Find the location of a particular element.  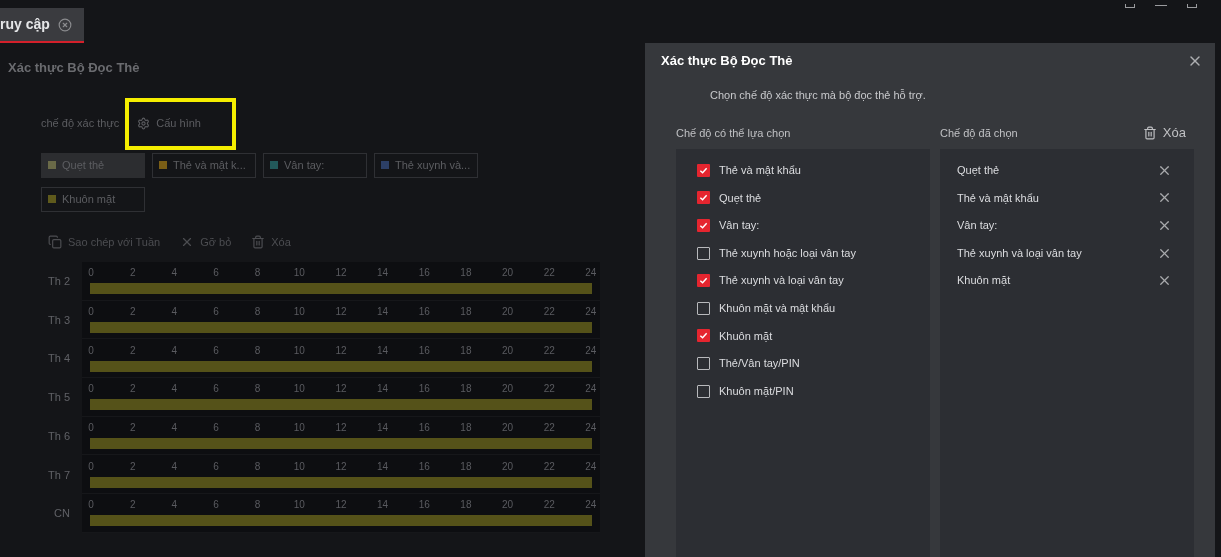

mode-option: Thẻ xuynh và loại vân tay is located at coordinates (803, 280).